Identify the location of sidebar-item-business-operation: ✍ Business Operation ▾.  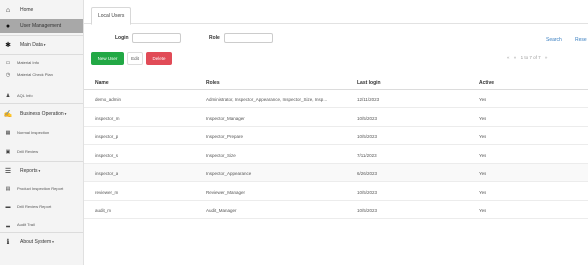
(41, 114).